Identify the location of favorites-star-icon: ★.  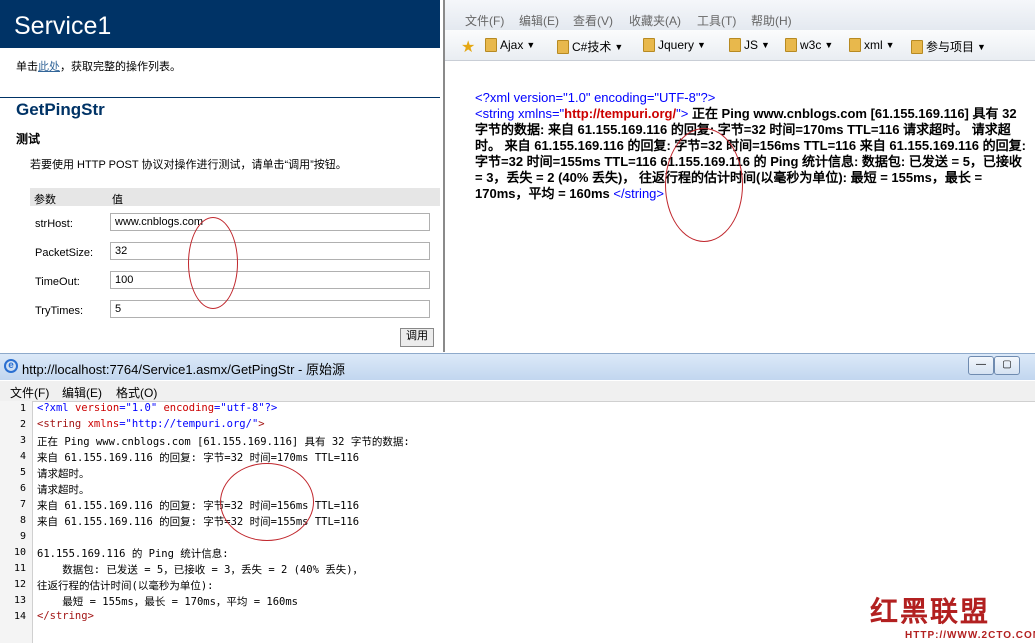
(468, 47).